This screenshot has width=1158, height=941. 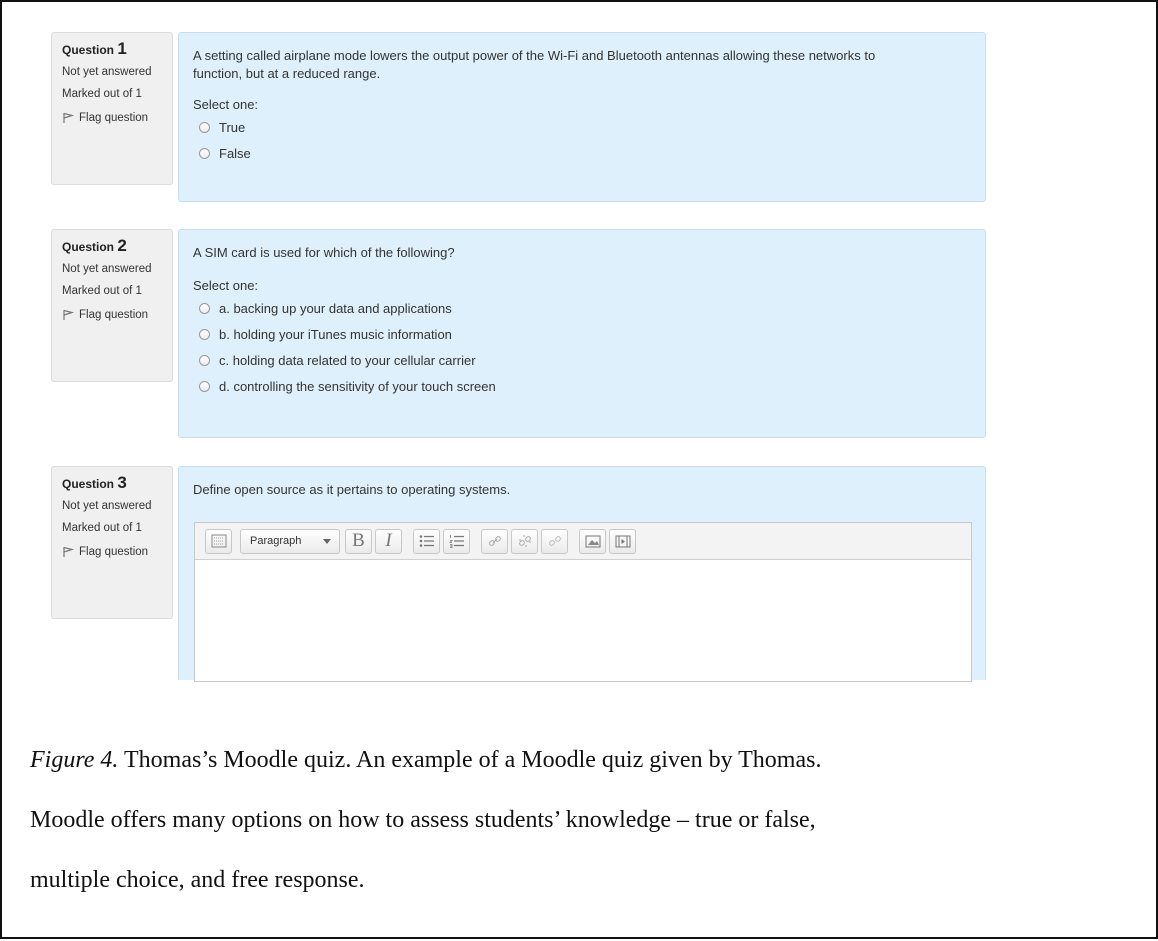 I want to click on media-group, so click(x=609, y=541).